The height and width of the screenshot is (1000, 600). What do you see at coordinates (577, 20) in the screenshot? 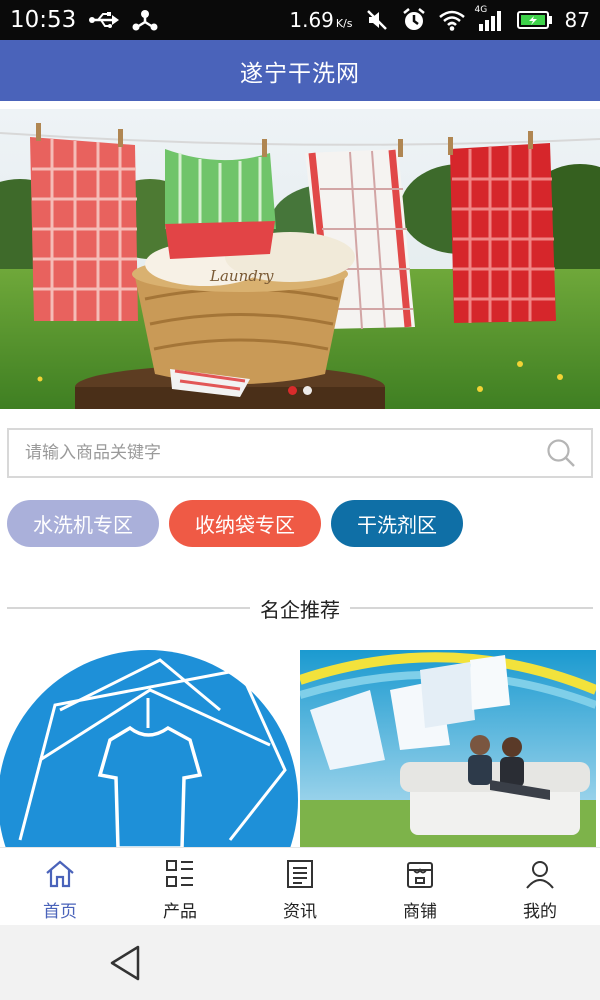
I see `battery-level: 87` at bounding box center [577, 20].